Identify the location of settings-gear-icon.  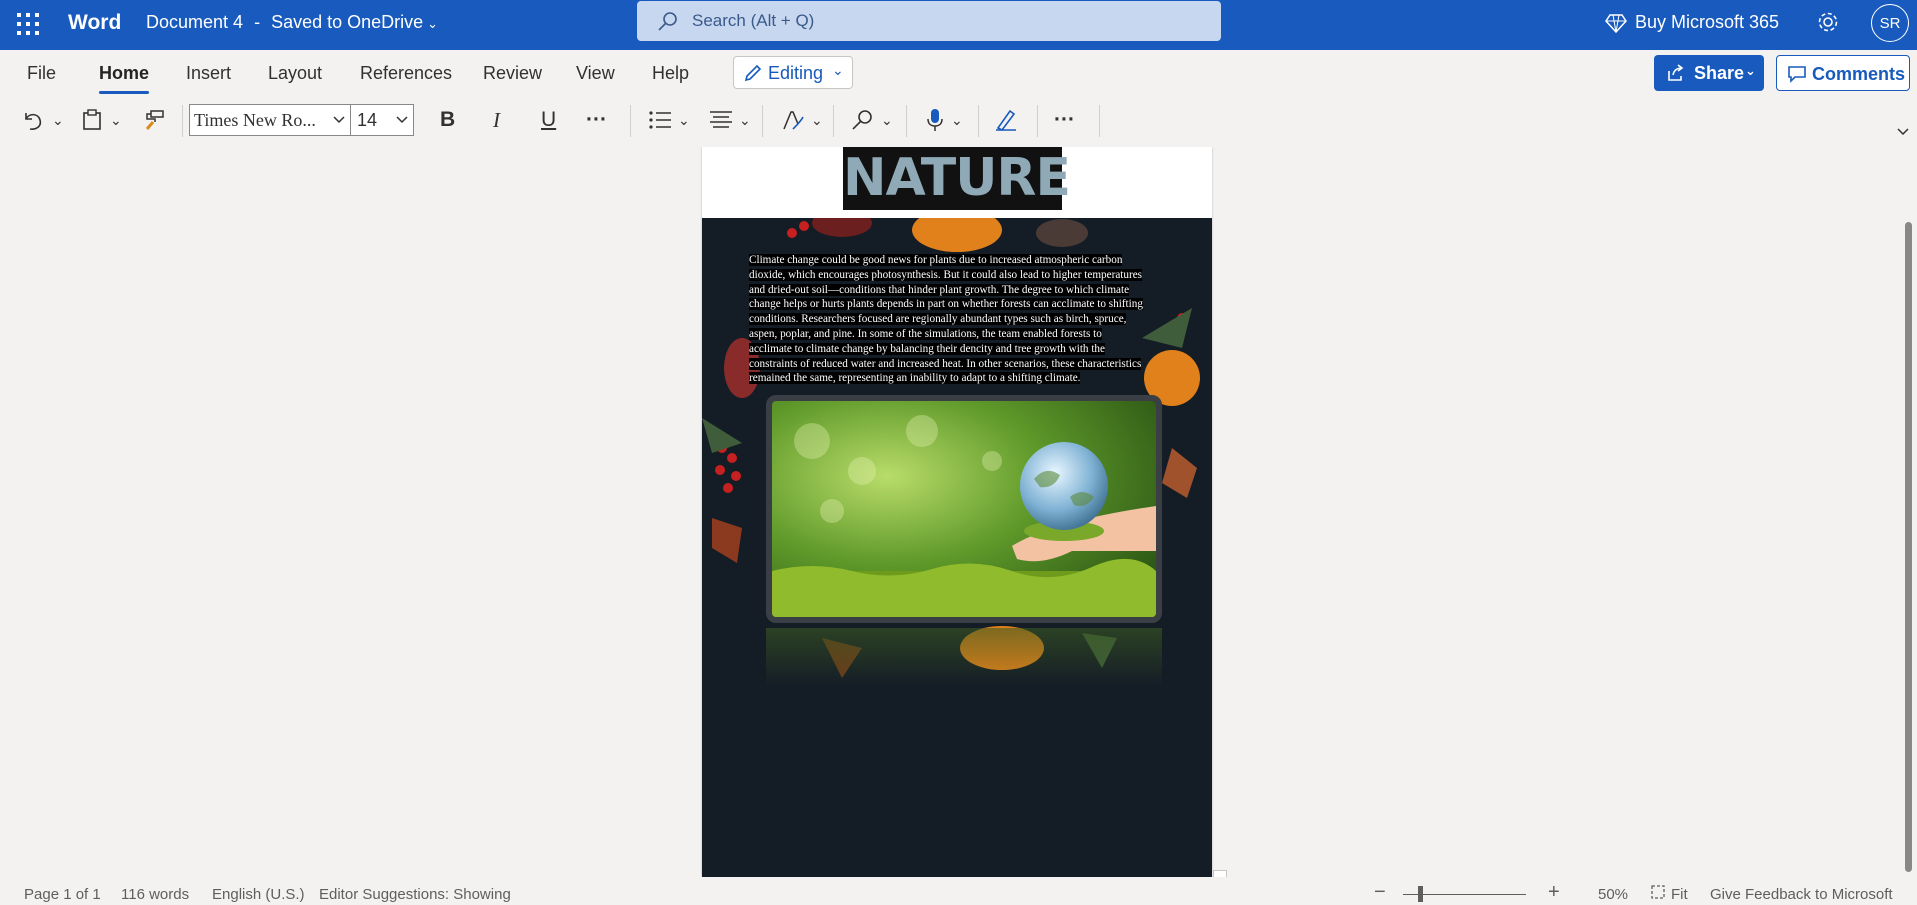
(1828, 22).